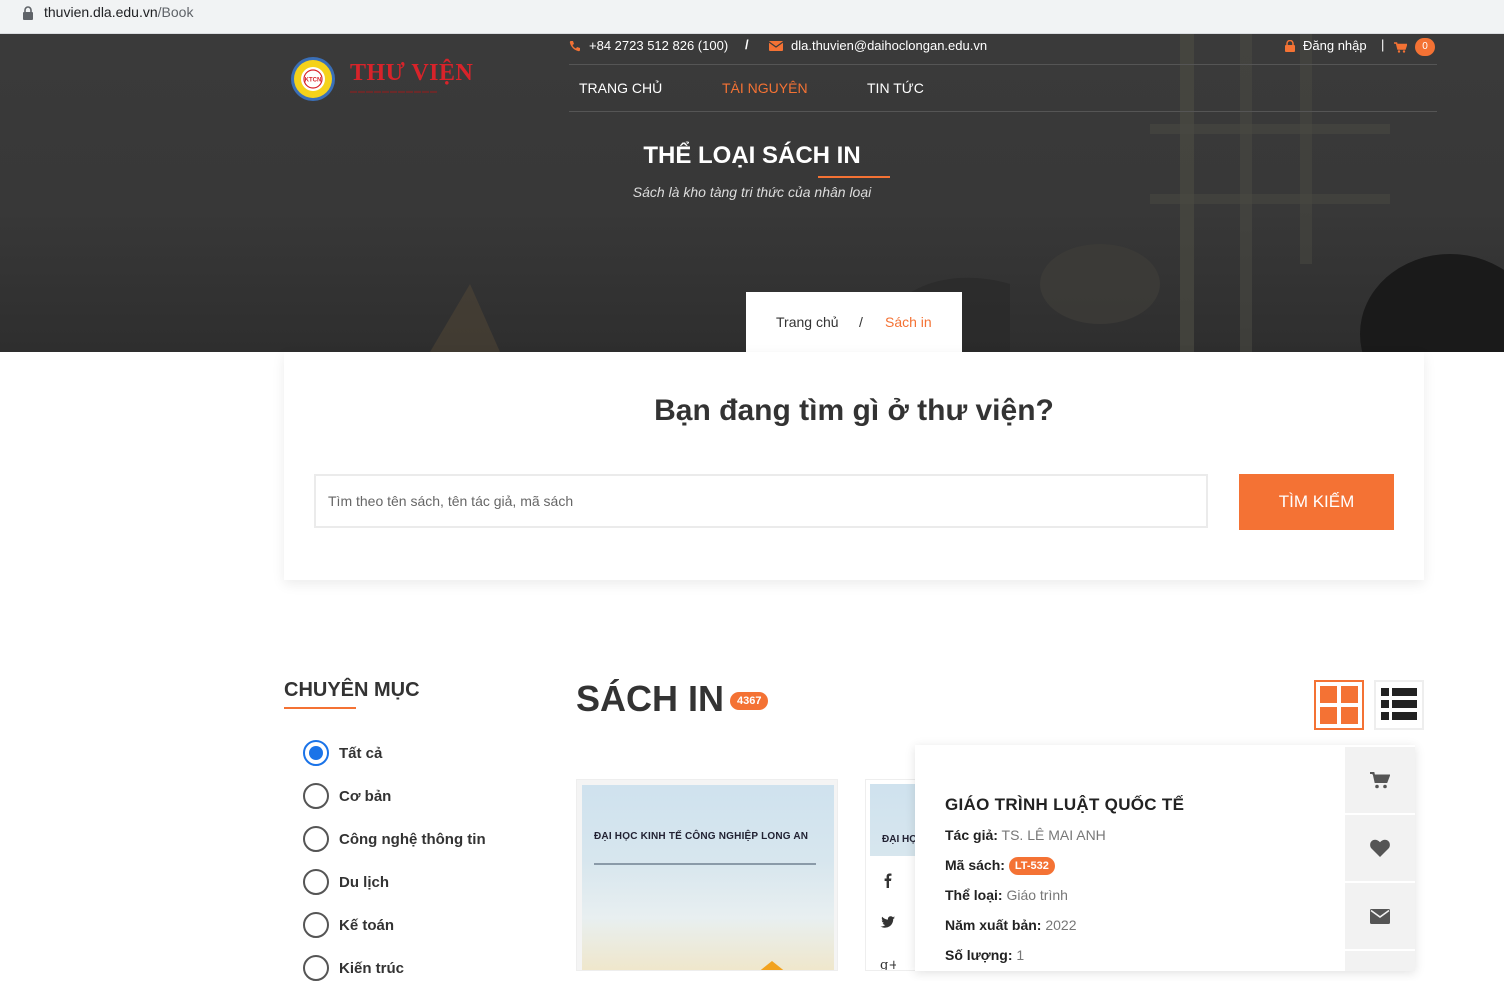 The height and width of the screenshot is (981, 1504). I want to click on category-label: Du lịch, so click(364, 882).